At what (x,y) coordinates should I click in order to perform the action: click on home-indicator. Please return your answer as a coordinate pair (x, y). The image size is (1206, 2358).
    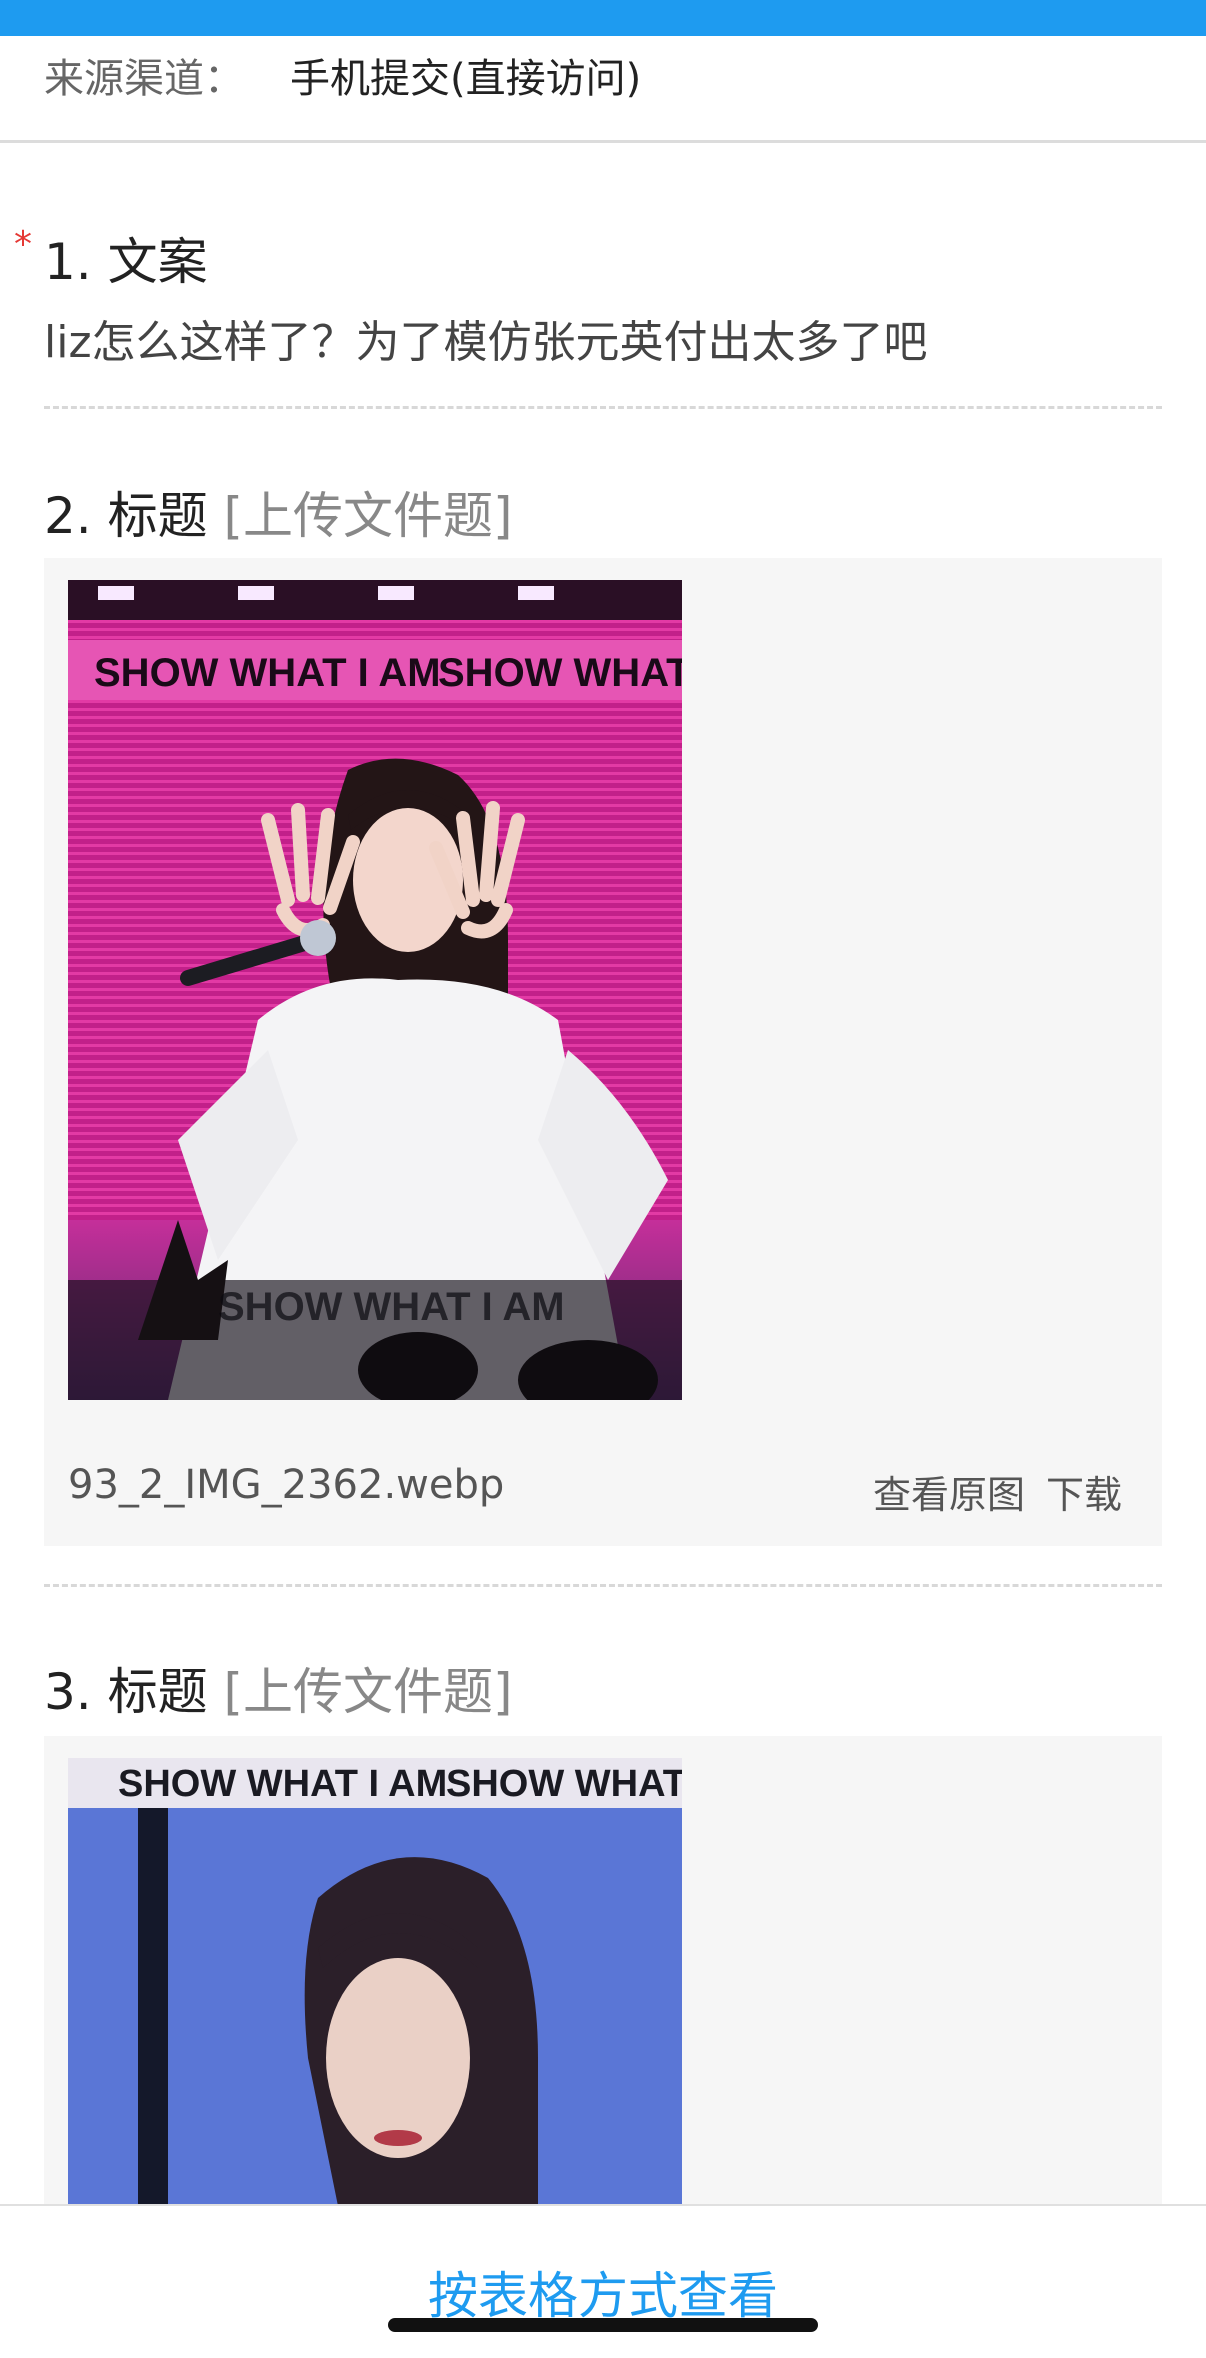
    Looking at the image, I should click on (603, 2325).